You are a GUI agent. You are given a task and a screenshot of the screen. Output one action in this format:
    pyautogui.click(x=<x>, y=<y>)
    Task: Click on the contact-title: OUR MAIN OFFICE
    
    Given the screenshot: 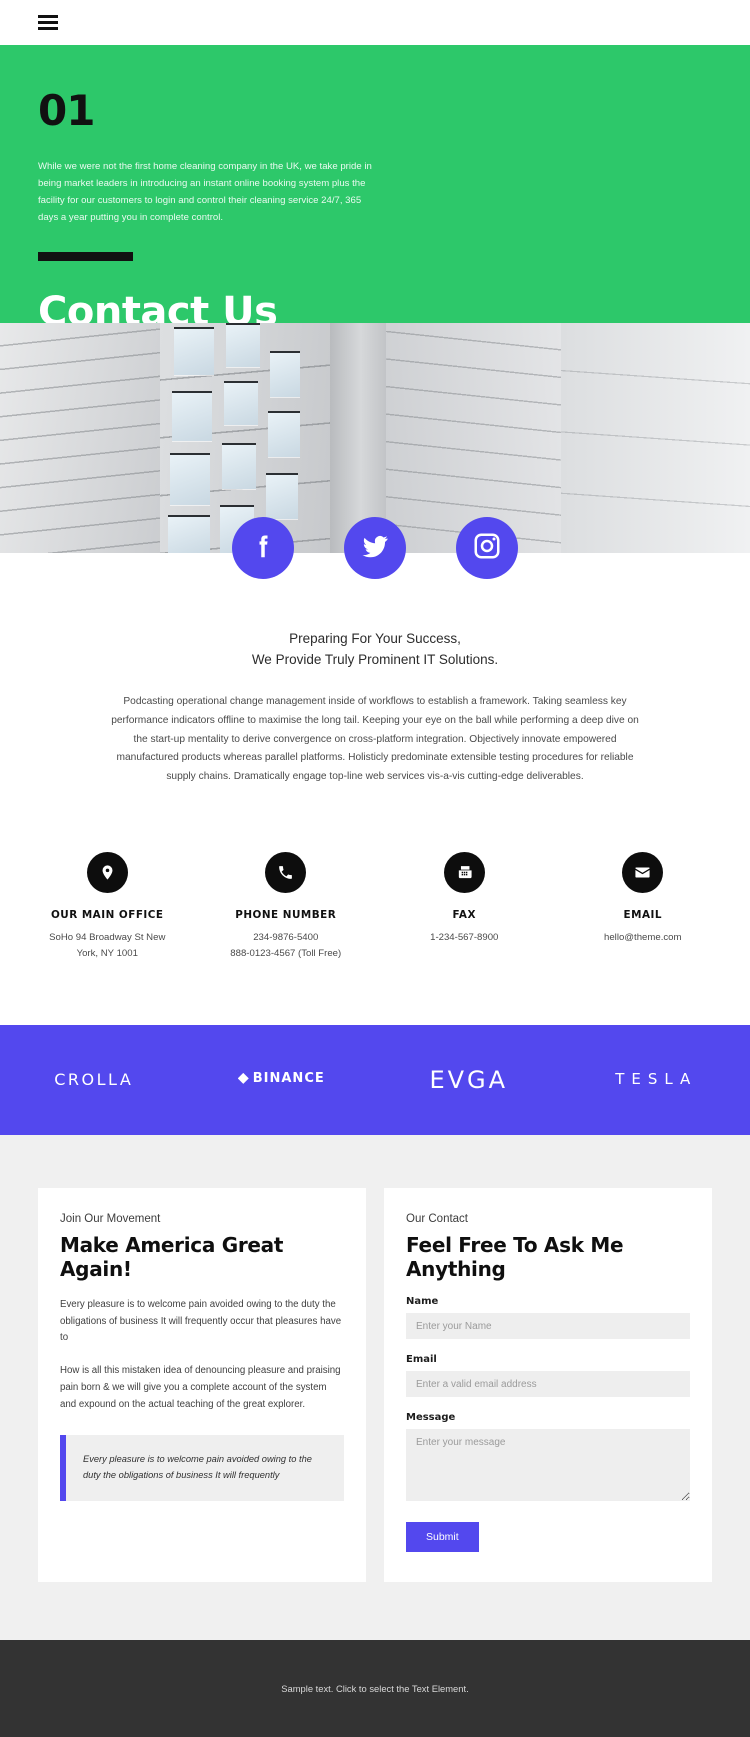 What is the action you would take?
    pyautogui.click(x=107, y=915)
    